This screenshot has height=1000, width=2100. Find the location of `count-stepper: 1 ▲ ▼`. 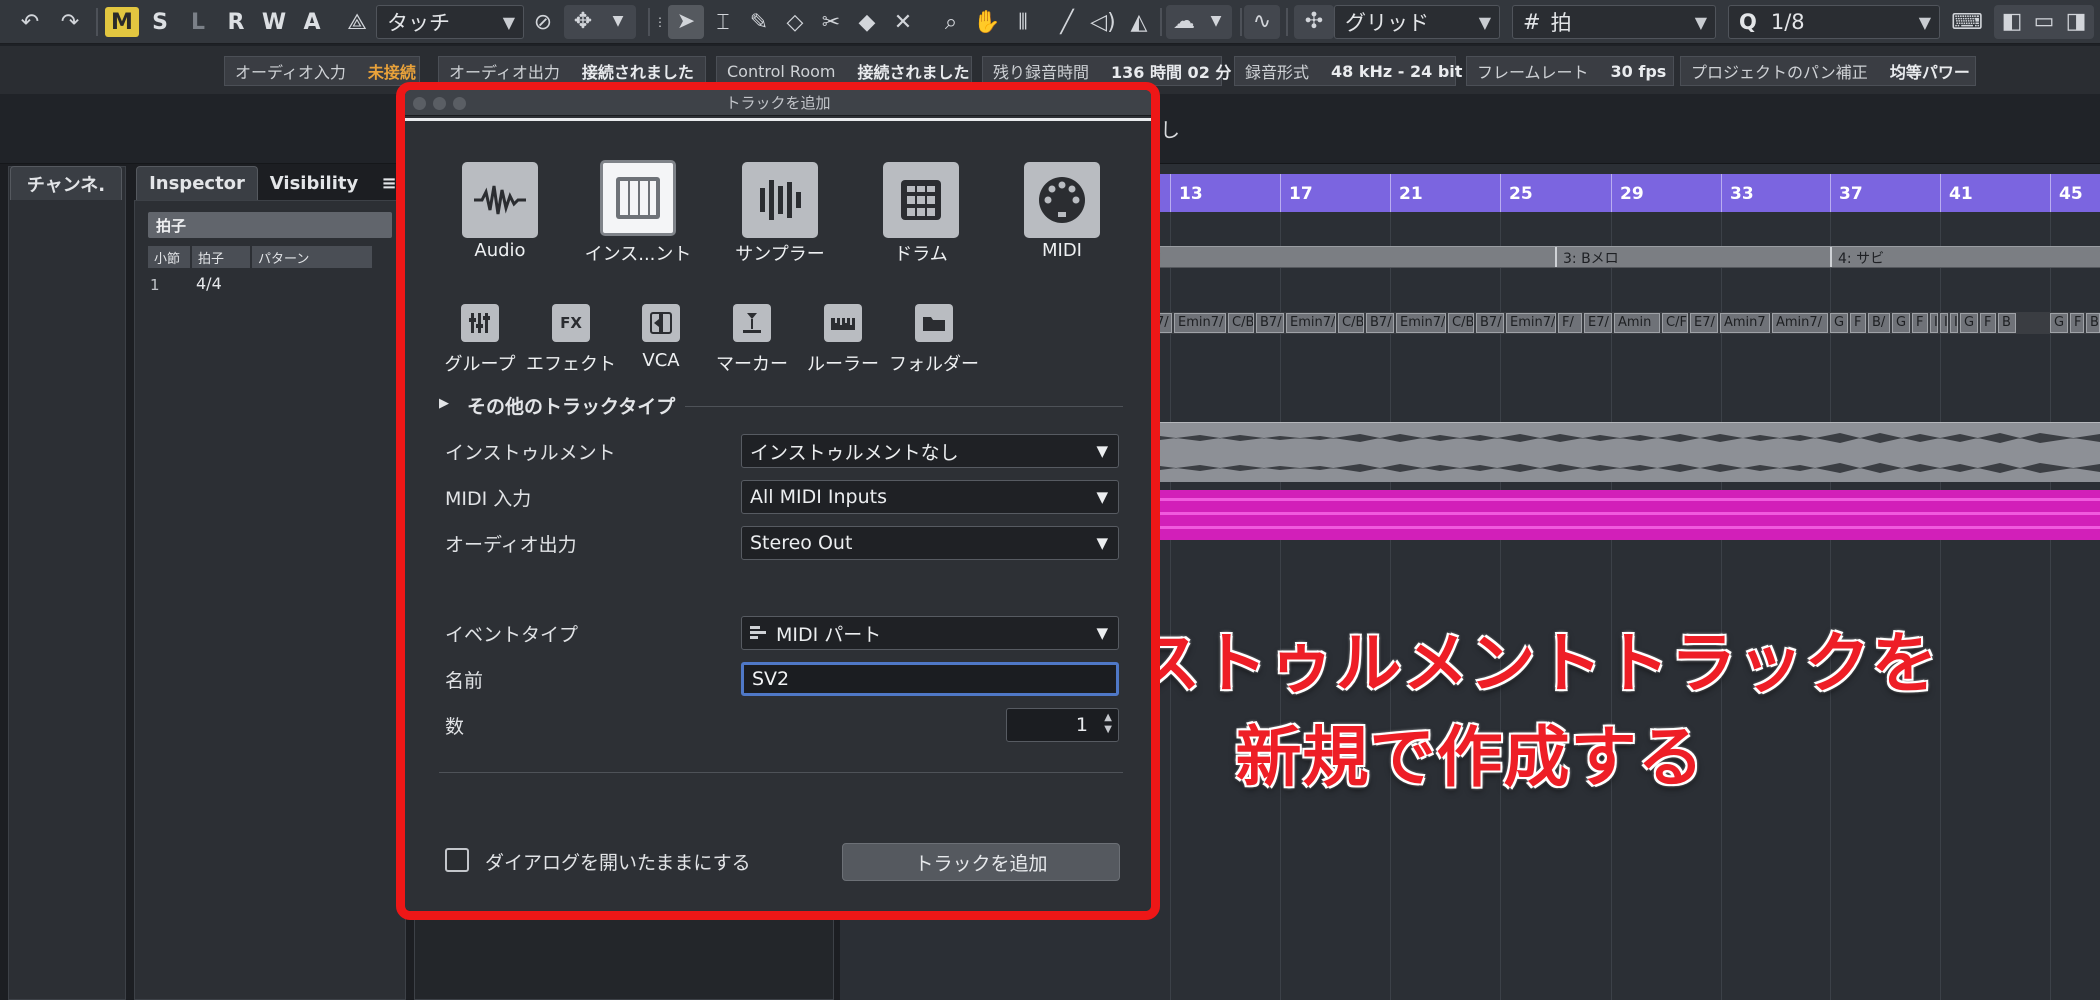

count-stepper: 1 ▲ ▼ is located at coordinates (1062, 725).